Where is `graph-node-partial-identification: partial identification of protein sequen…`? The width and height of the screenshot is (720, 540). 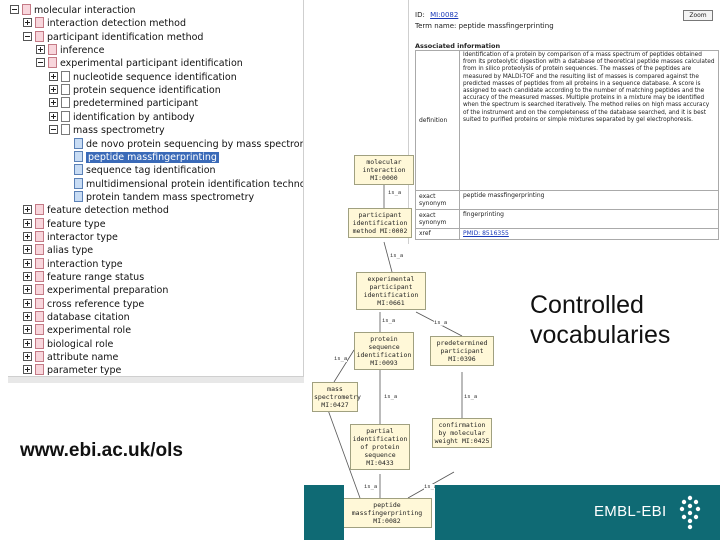 graph-node-partial-identification: partial identification of protein sequen… is located at coordinates (380, 447).